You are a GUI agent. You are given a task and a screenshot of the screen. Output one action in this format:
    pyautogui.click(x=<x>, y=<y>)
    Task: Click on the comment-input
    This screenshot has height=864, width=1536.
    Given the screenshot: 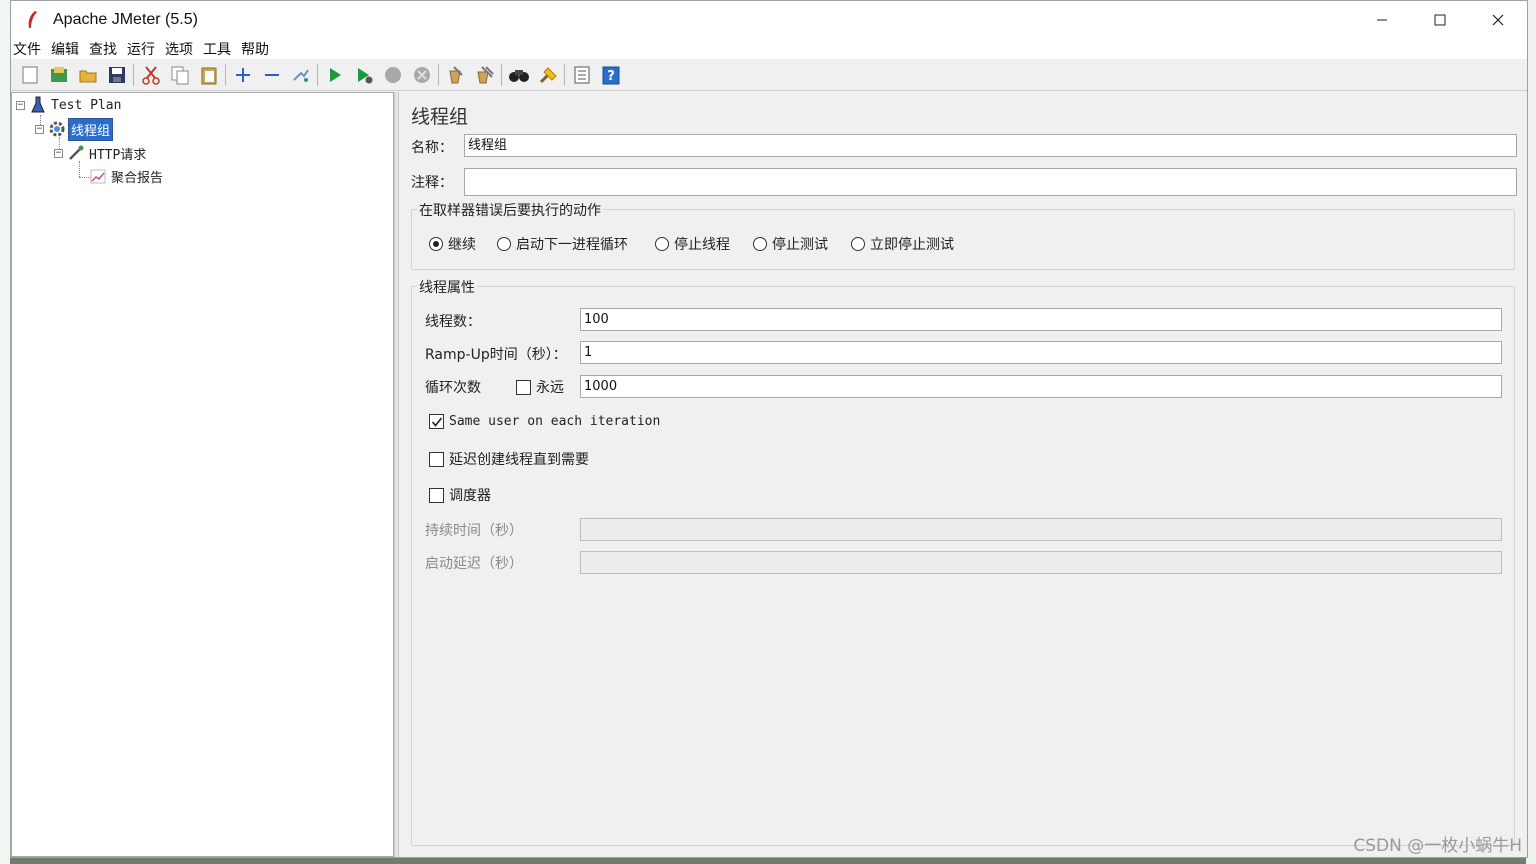 What is the action you would take?
    pyautogui.click(x=990, y=182)
    